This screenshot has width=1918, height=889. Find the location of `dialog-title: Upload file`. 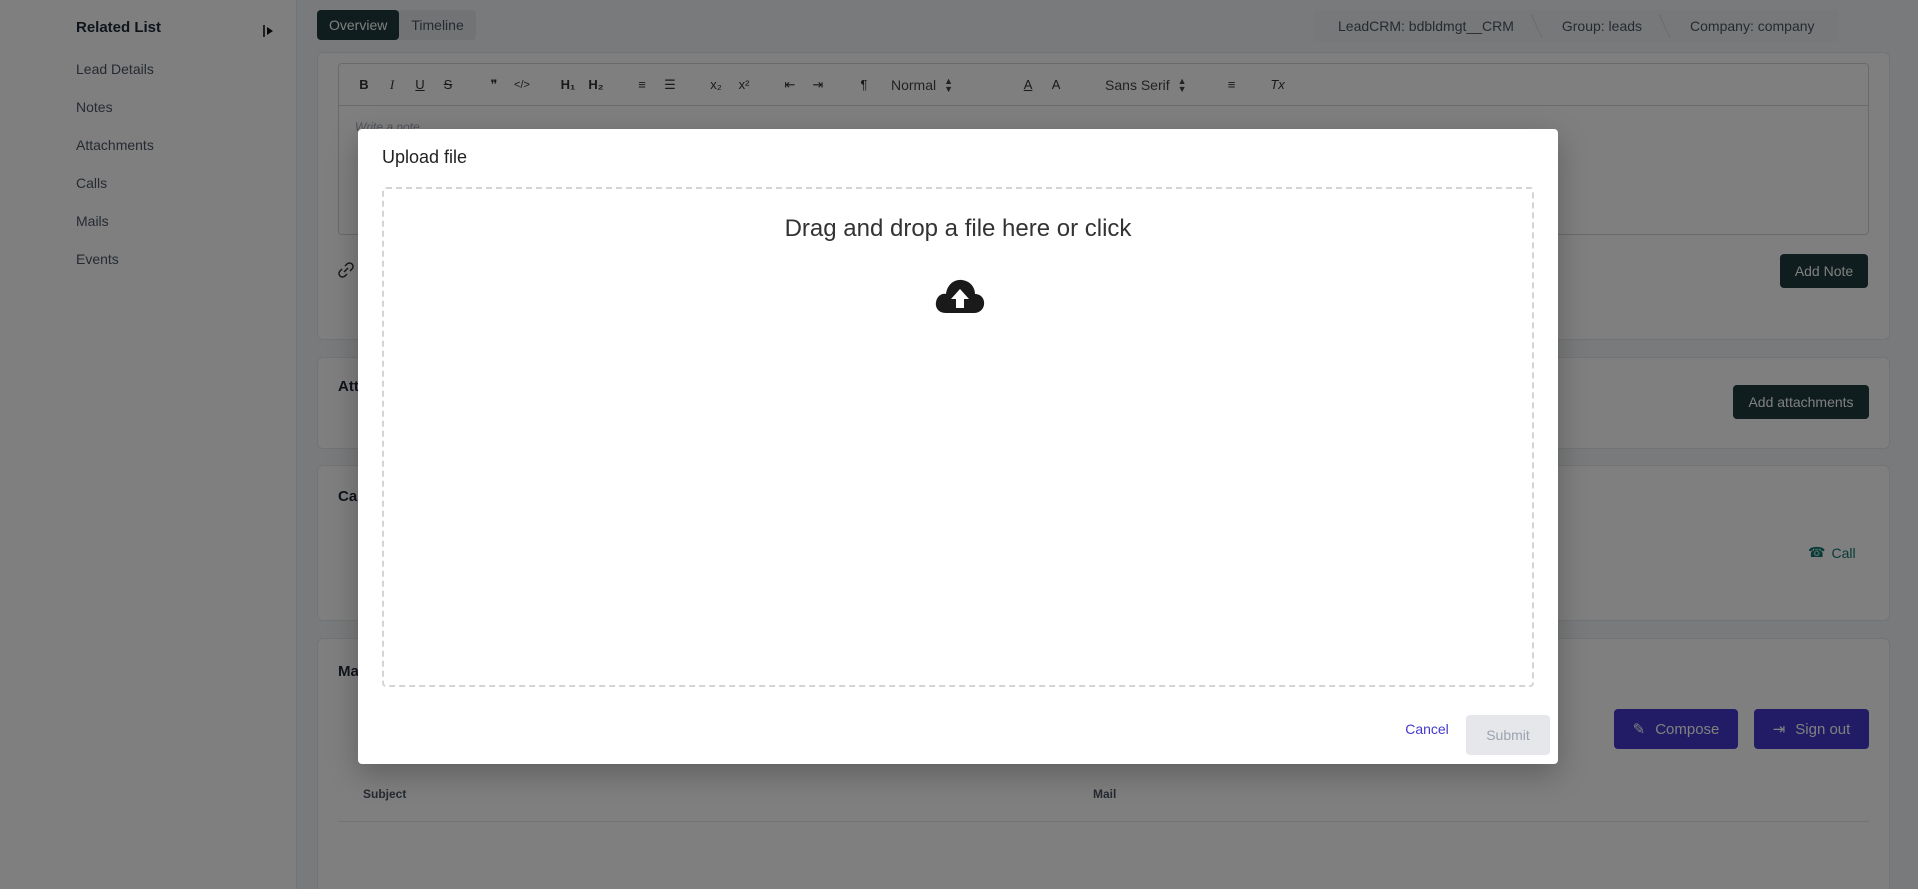

dialog-title: Upload file is located at coordinates (425, 157).